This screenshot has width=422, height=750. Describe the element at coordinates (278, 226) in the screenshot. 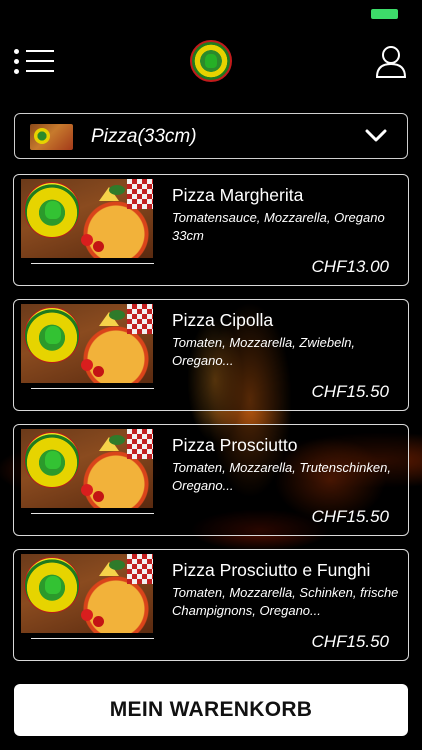

I see `item-description: Tomatensauce, Mozzarella, Oregano 33cm` at that location.